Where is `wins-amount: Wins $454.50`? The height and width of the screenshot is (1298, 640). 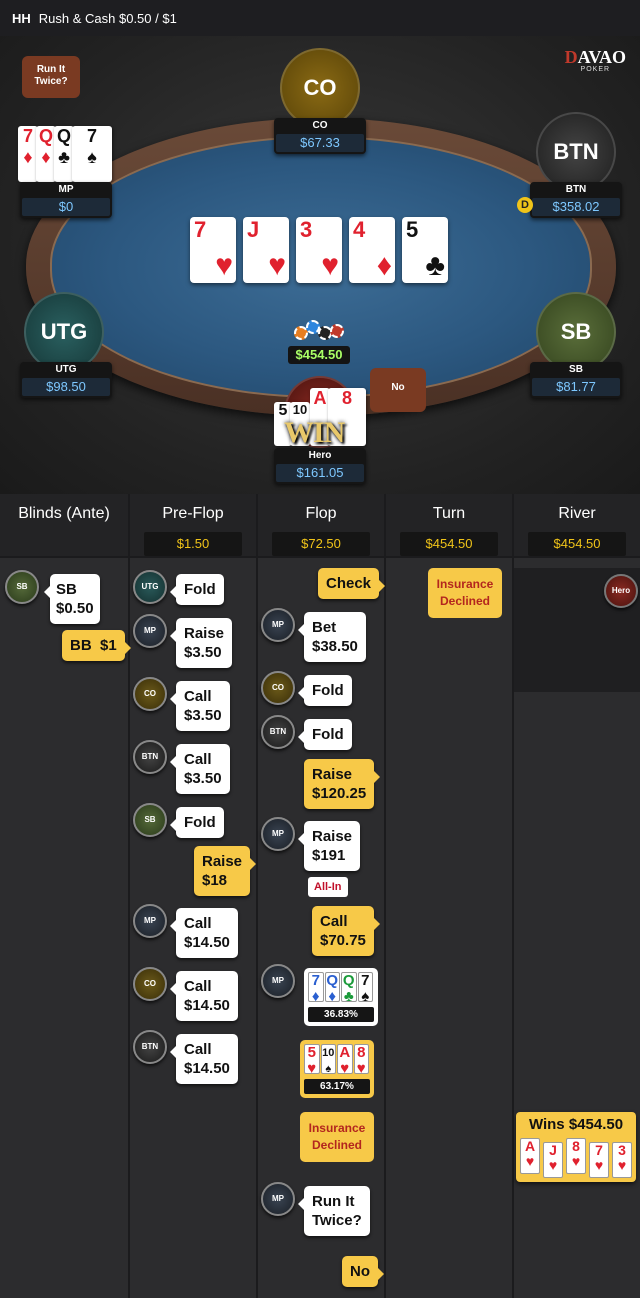
wins-amount: Wins $454.50 is located at coordinates (576, 1124).